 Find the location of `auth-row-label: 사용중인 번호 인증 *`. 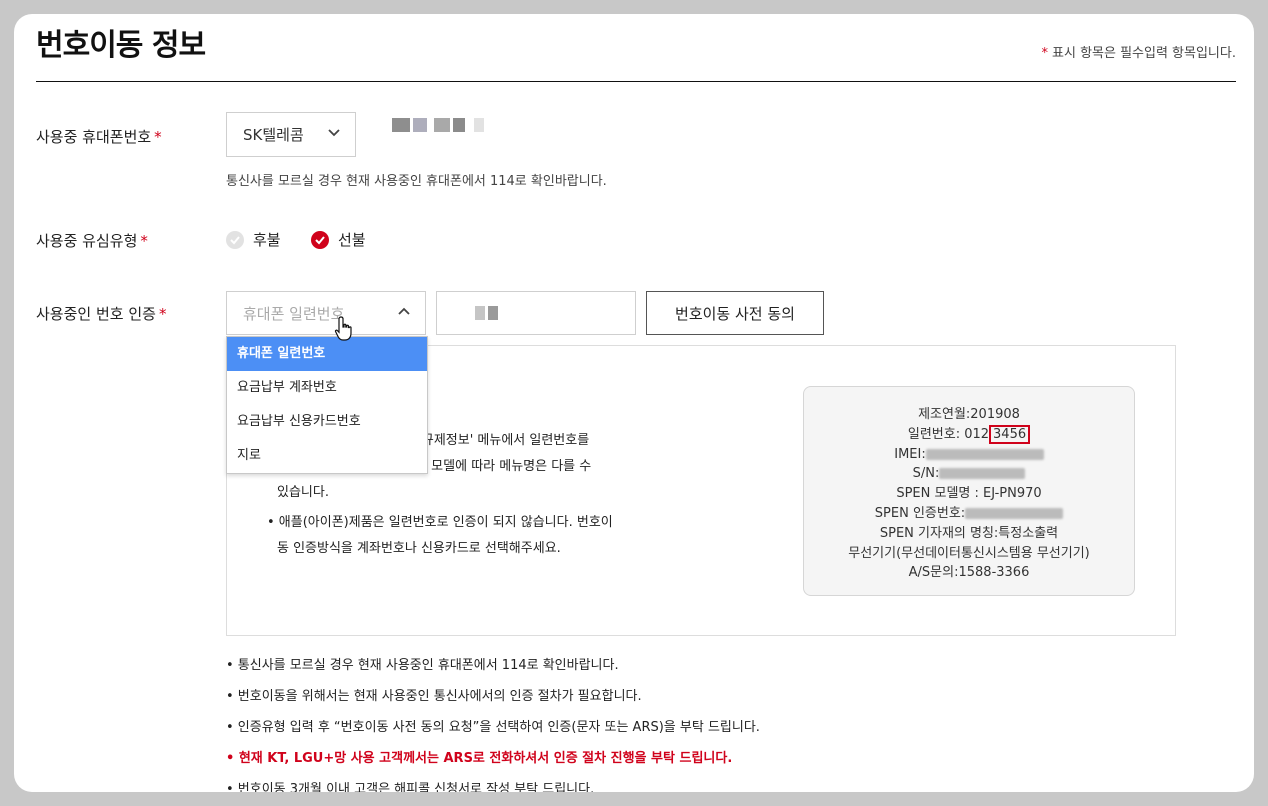

auth-row-label: 사용중인 번호 인증 * is located at coordinates (101, 313).